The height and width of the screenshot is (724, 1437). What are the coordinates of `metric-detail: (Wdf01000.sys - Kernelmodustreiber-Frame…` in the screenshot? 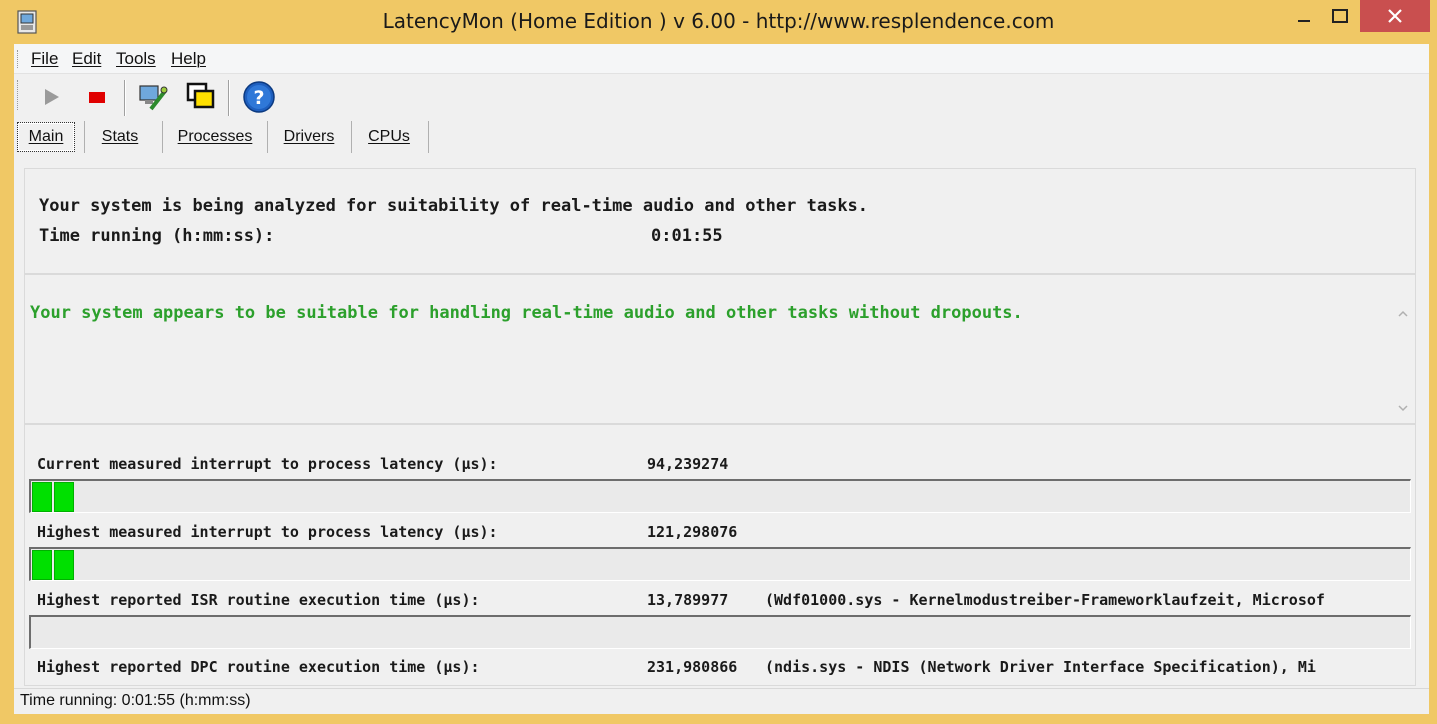 It's located at (1045, 600).